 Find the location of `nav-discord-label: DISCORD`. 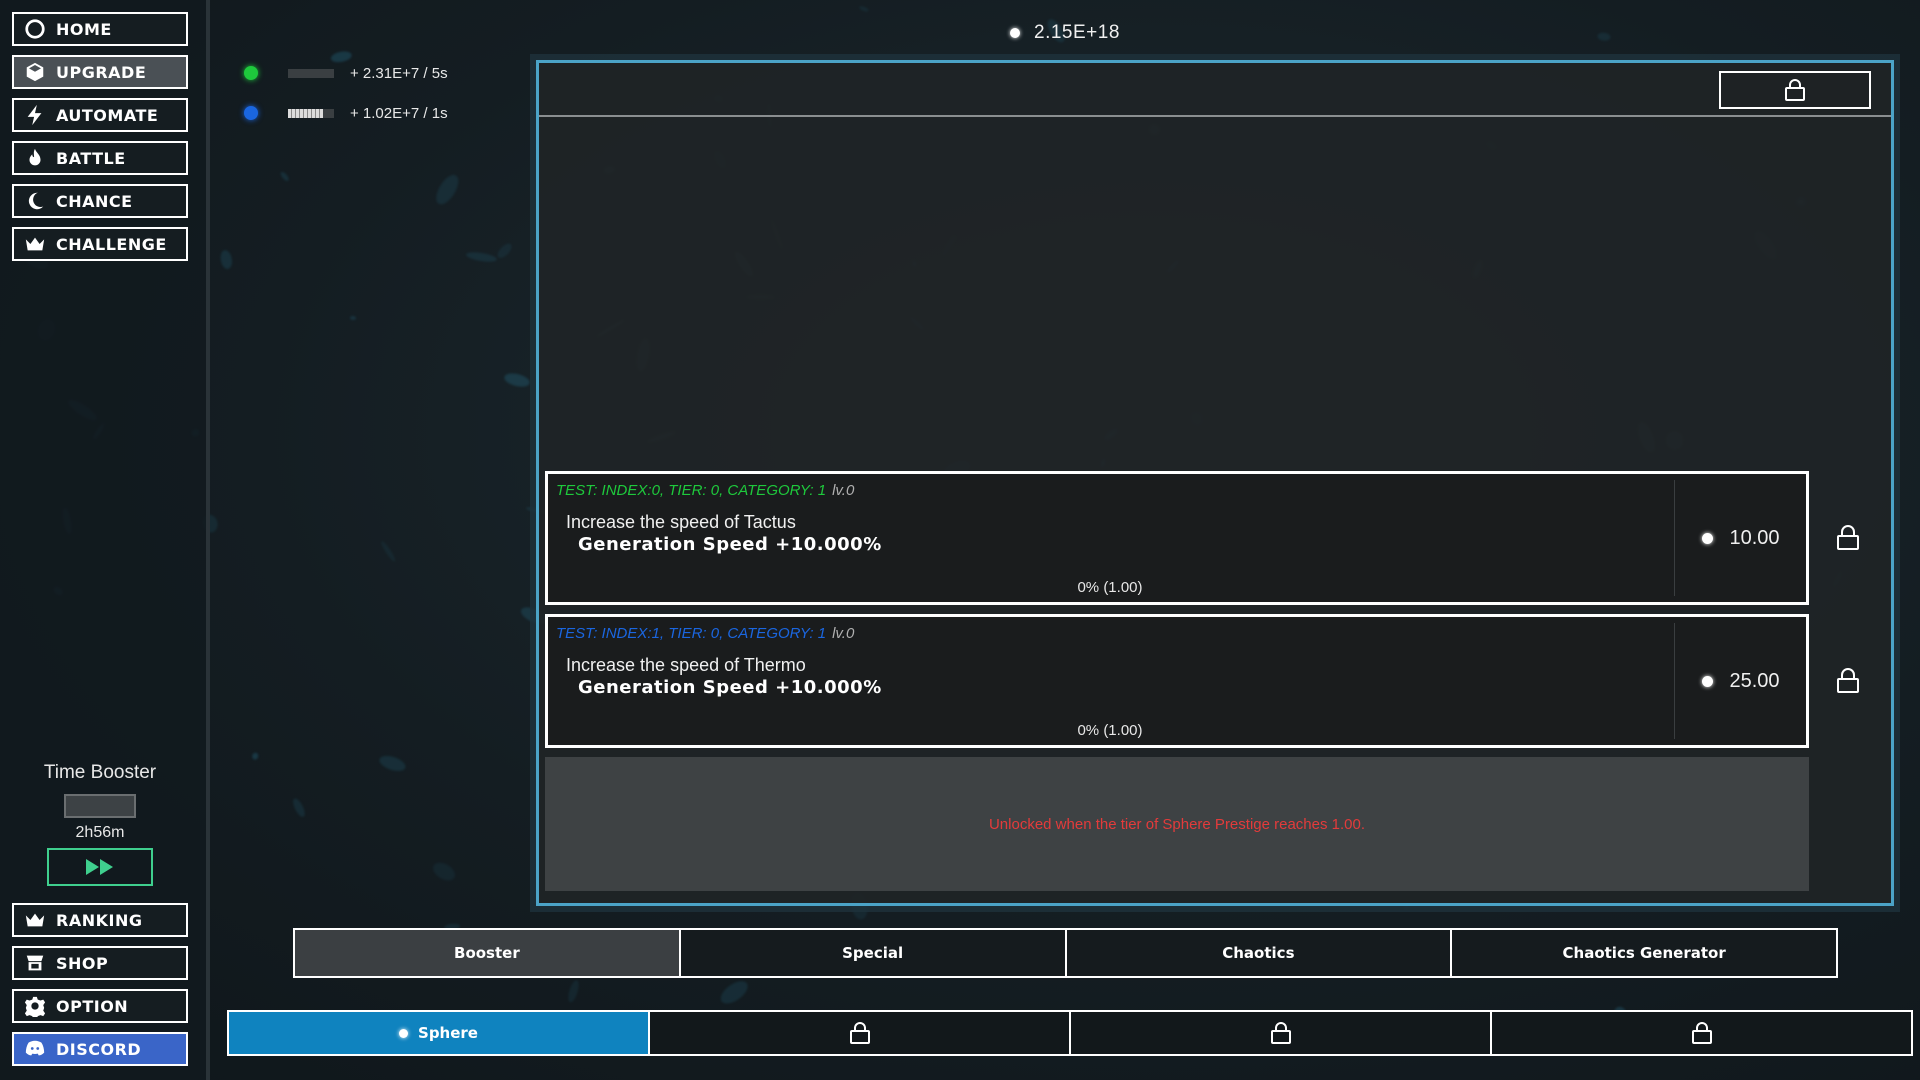

nav-discord-label: DISCORD is located at coordinates (99, 1049).